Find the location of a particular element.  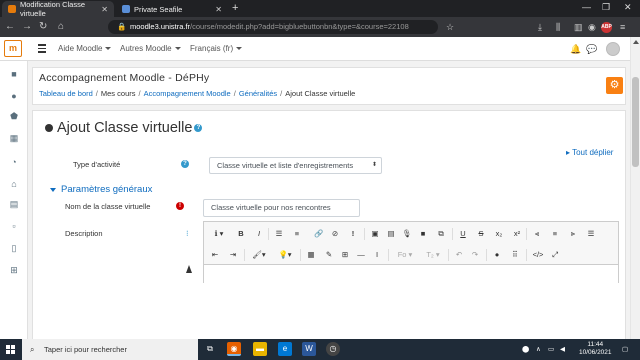

tray-chevron-icon: ∧ is located at coordinates (538, 349).